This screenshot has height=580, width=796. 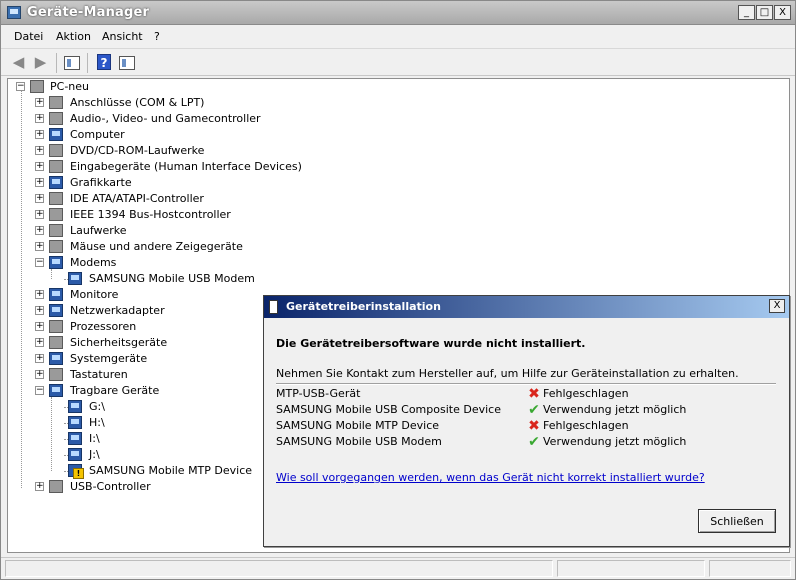 I want to click on dialog-title-bar: Gerätetreiberinstallation X, so click(x=526, y=307).